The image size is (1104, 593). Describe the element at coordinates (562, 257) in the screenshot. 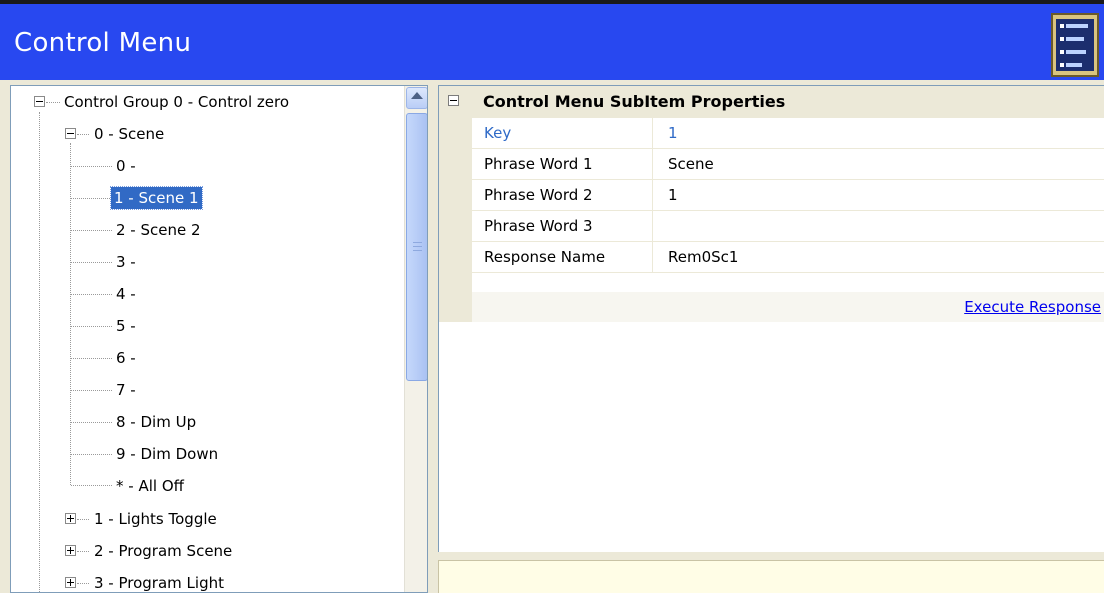

I see `property-key-label: Response Name` at that location.